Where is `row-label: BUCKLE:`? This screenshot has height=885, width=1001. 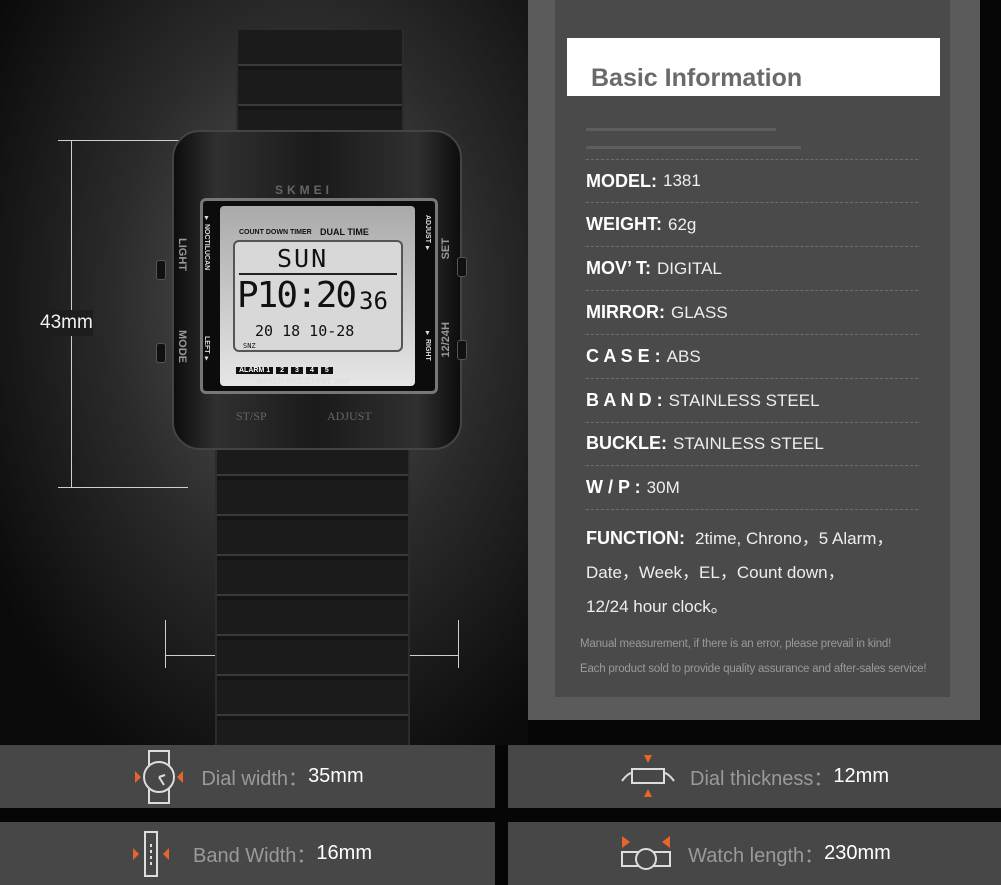 row-label: BUCKLE: is located at coordinates (626, 443).